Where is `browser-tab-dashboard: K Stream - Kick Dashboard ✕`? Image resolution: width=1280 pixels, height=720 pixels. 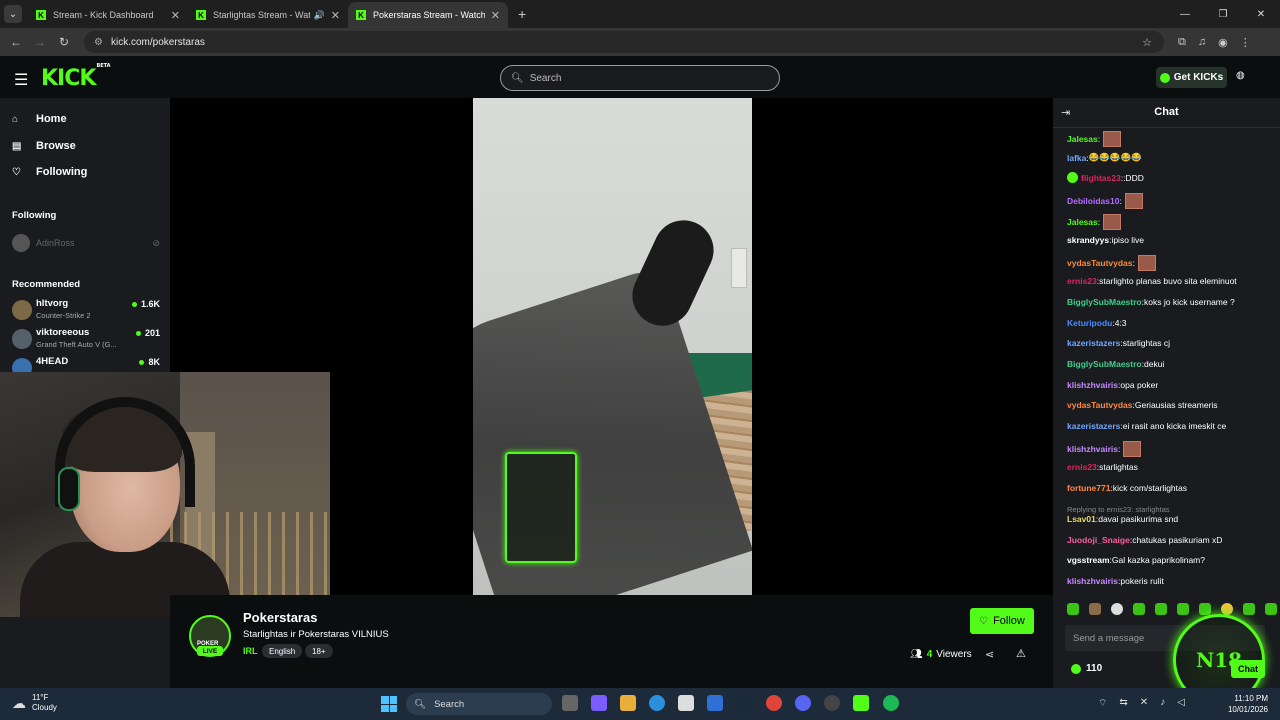 browser-tab-dashboard: K Stream - Kick Dashboard ✕ is located at coordinates (108, 15).